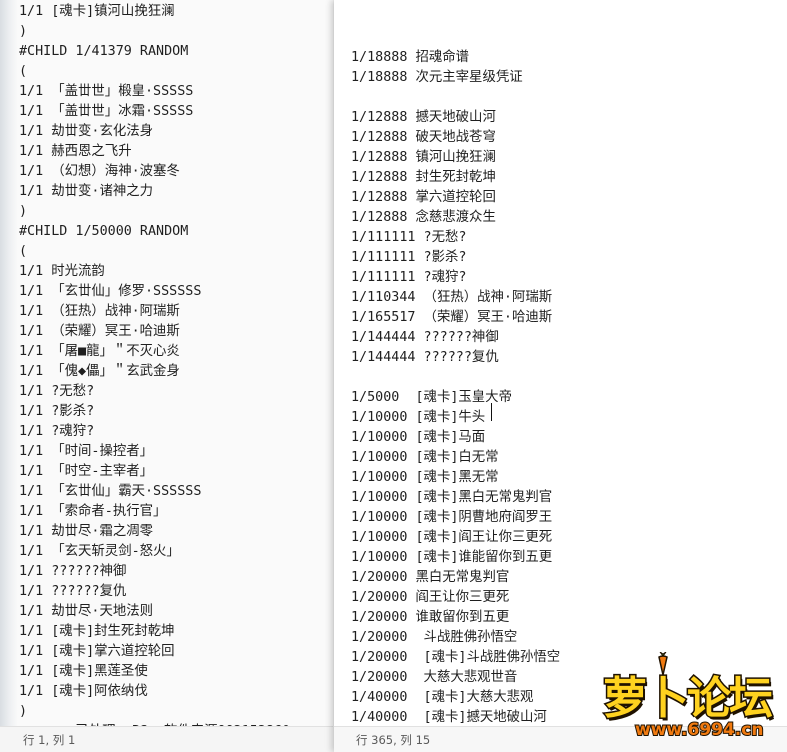 The width and height of the screenshot is (787, 752). I want to click on right-editor-line: 1/12888 镇河山挽狂澜, so click(569, 158).